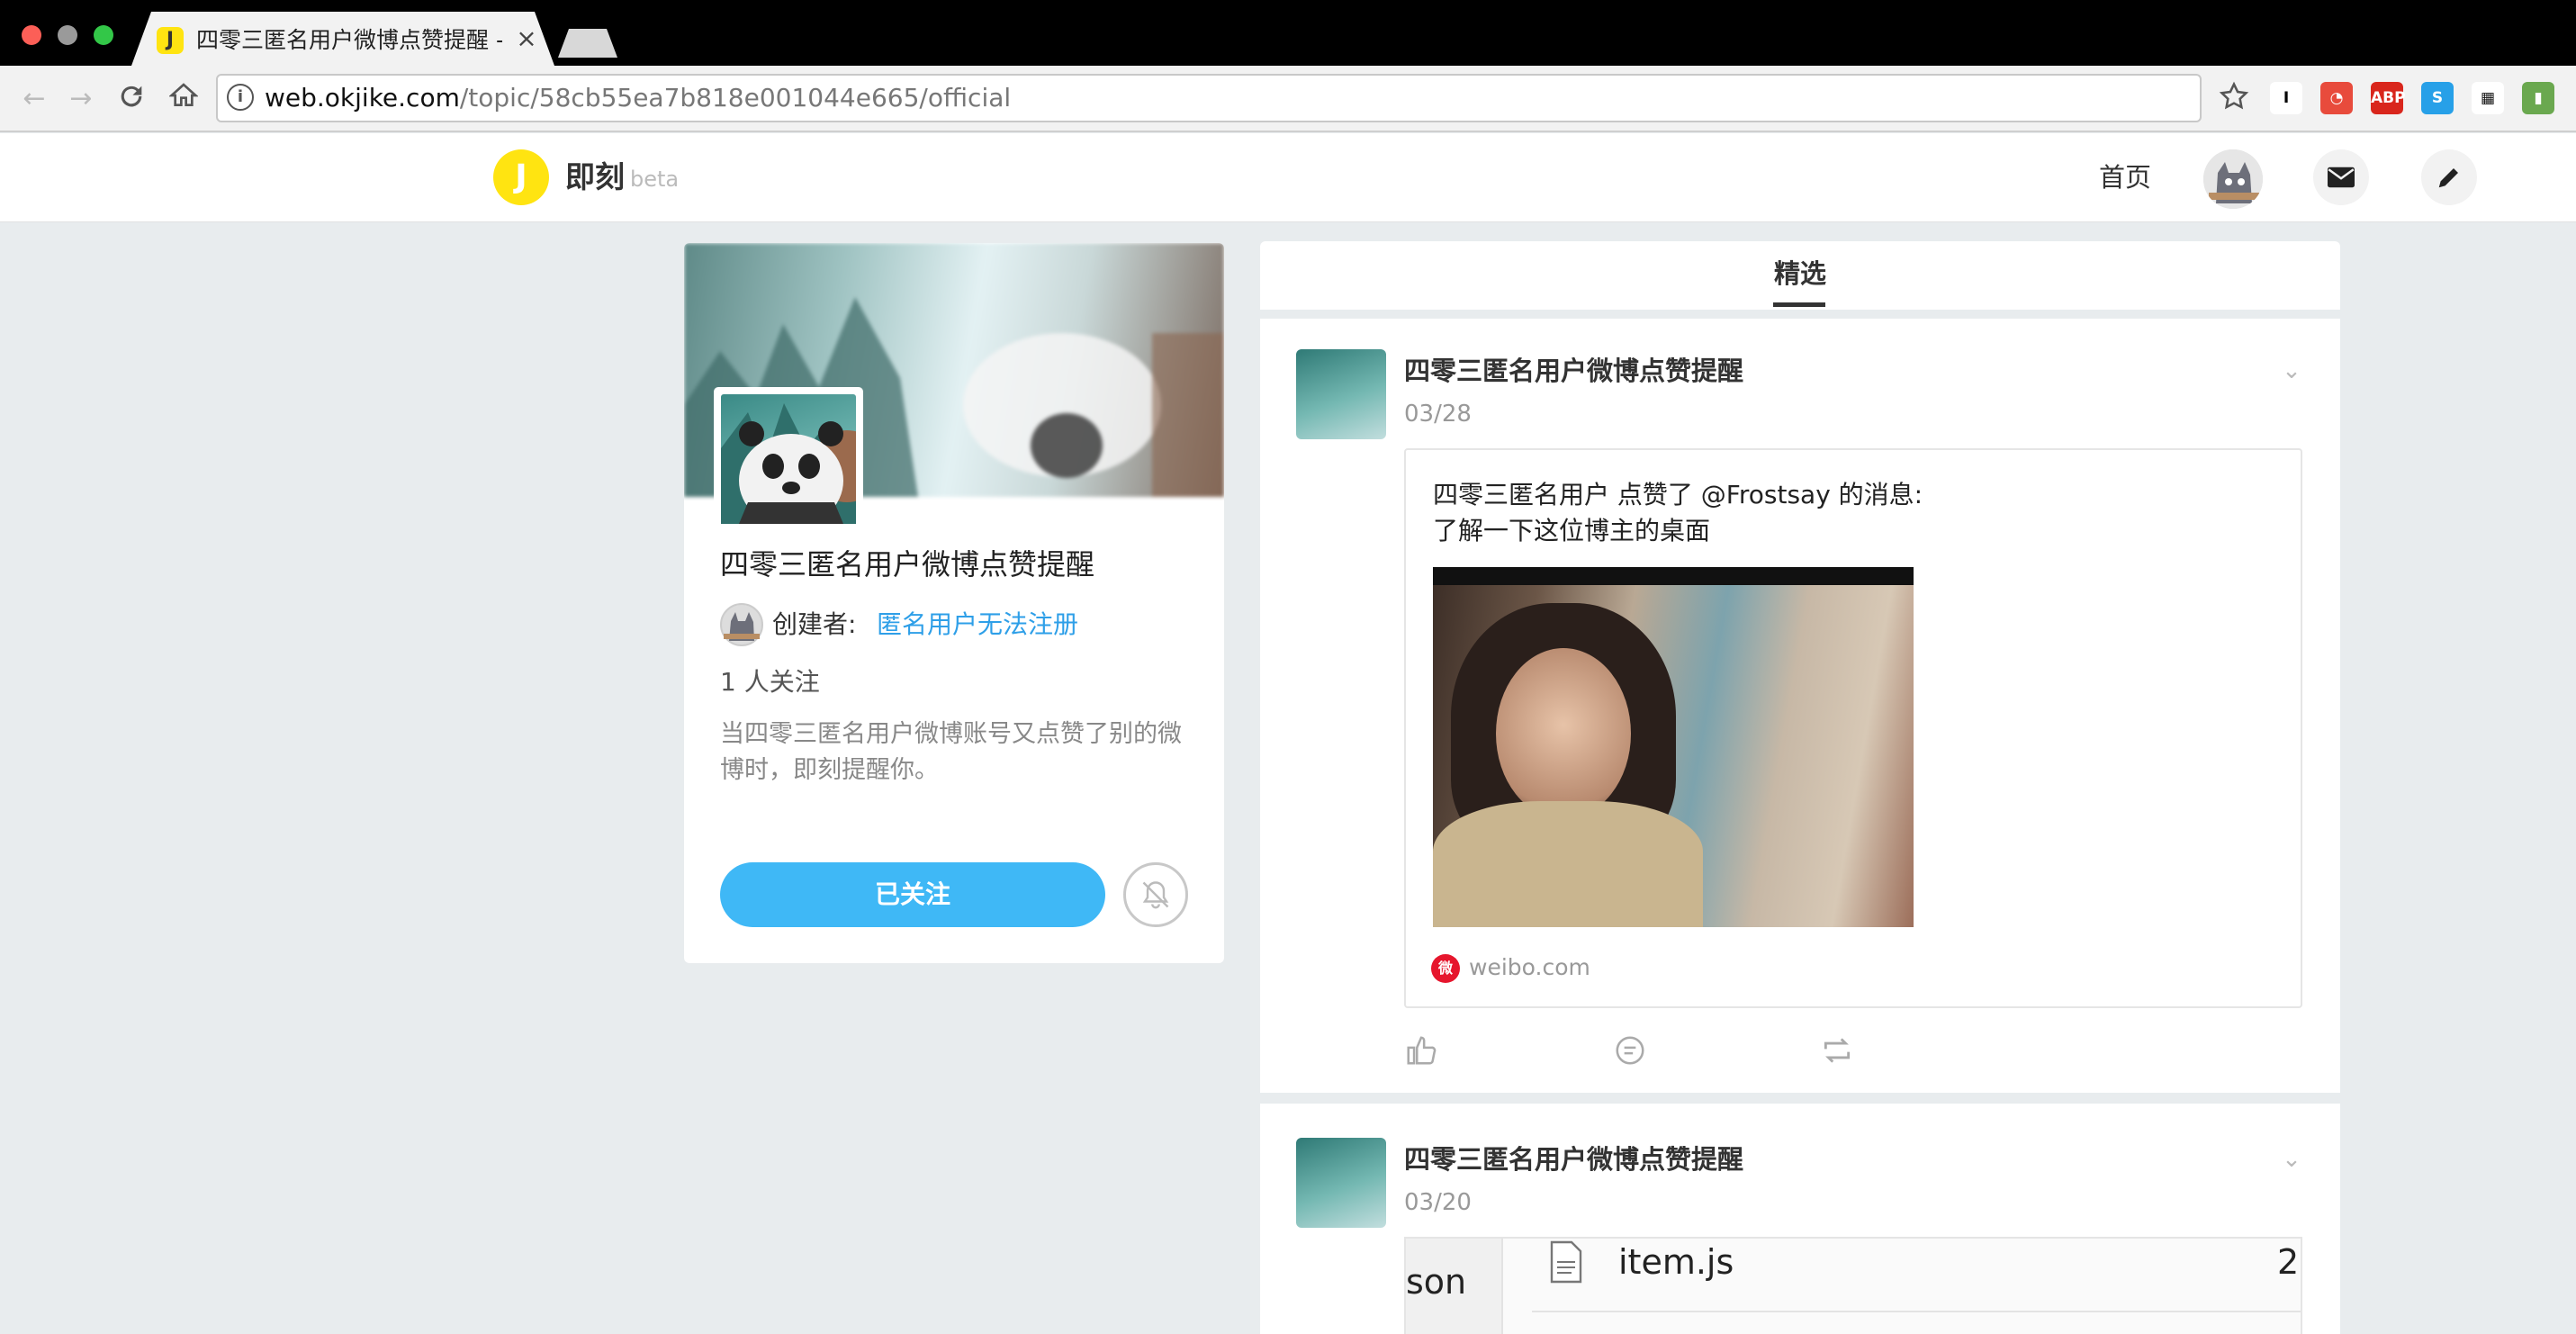 This screenshot has width=2576, height=1334. Describe the element at coordinates (2233, 179) in the screenshot. I see `user-avatar` at that location.